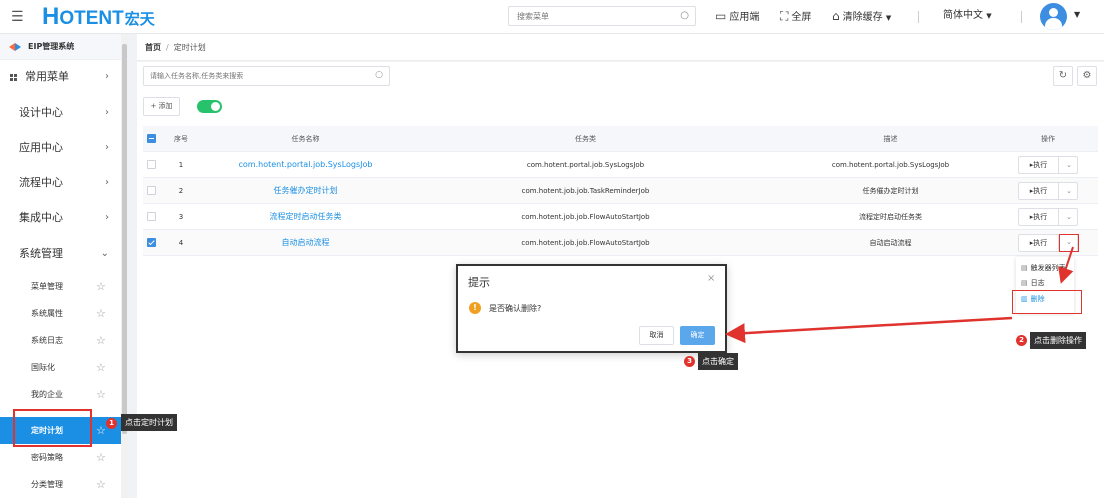  What do you see at coordinates (60, 254) in the screenshot?
I see `sidebar-item-system: 系统管理 ⌄` at bounding box center [60, 254].